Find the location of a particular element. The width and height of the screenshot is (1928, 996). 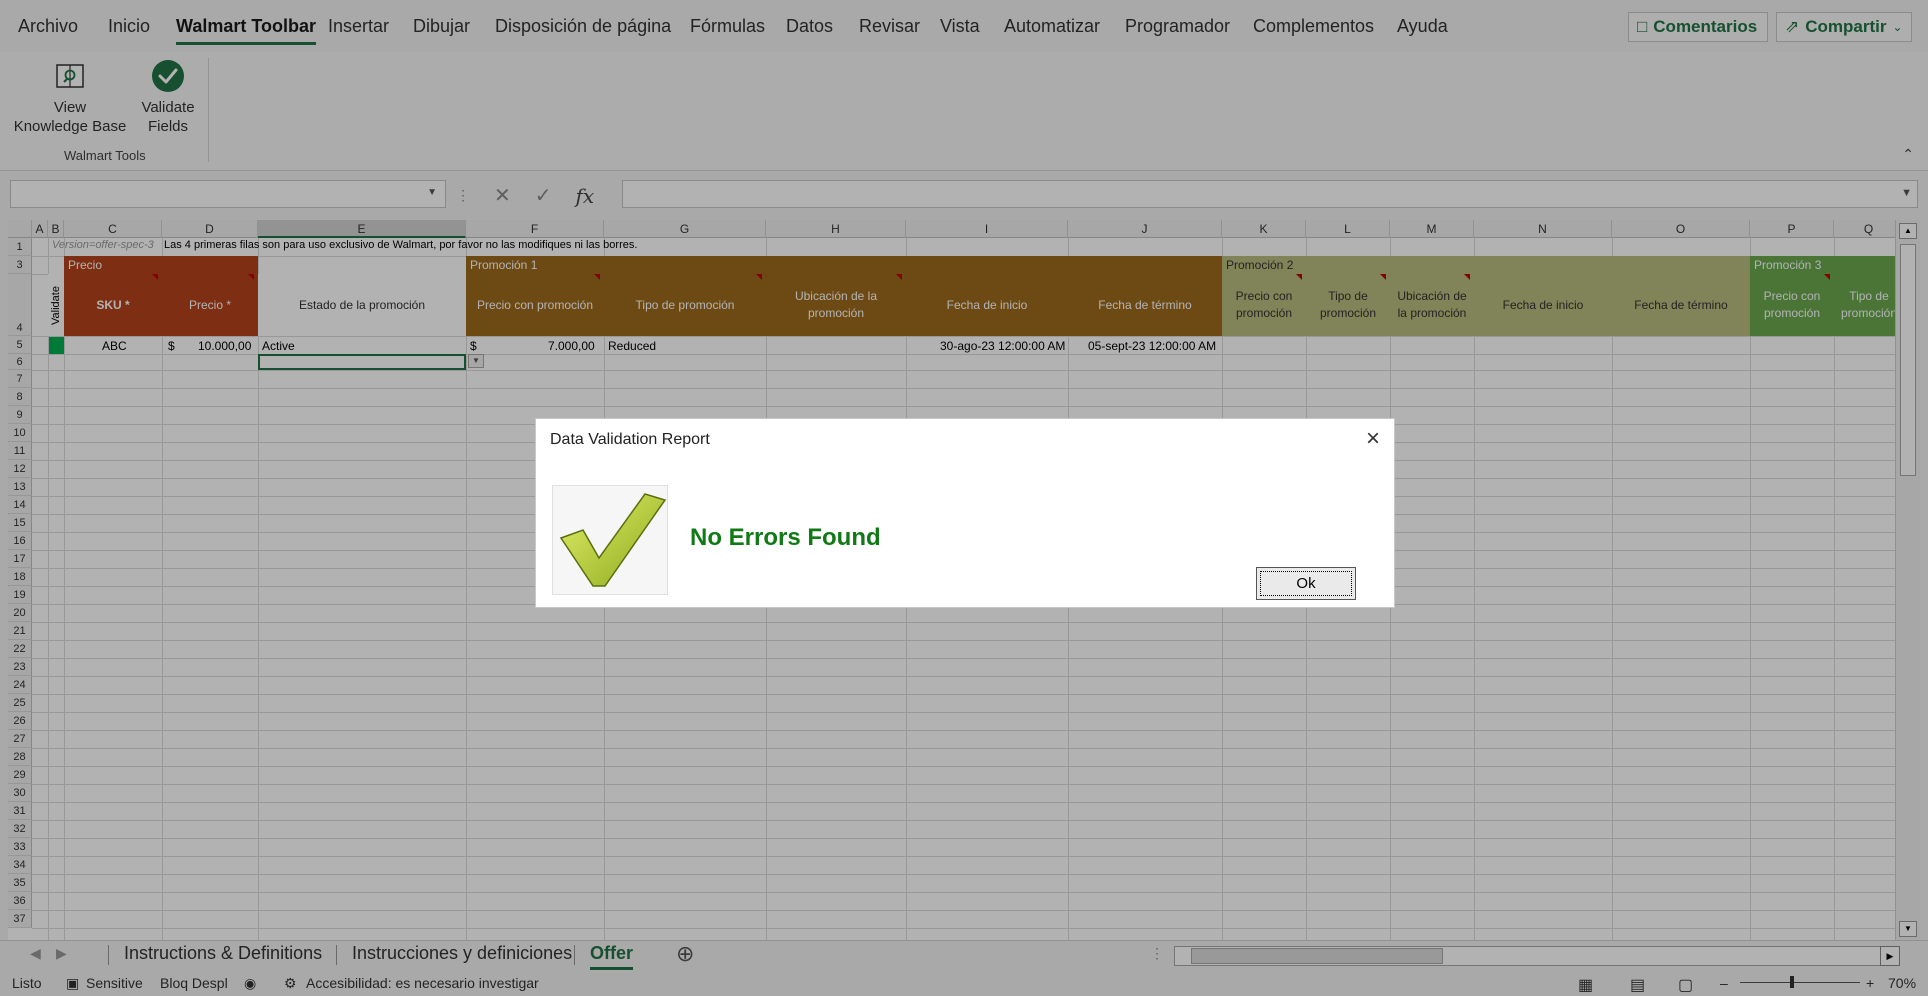

ok-button: Ok is located at coordinates (1306, 583).